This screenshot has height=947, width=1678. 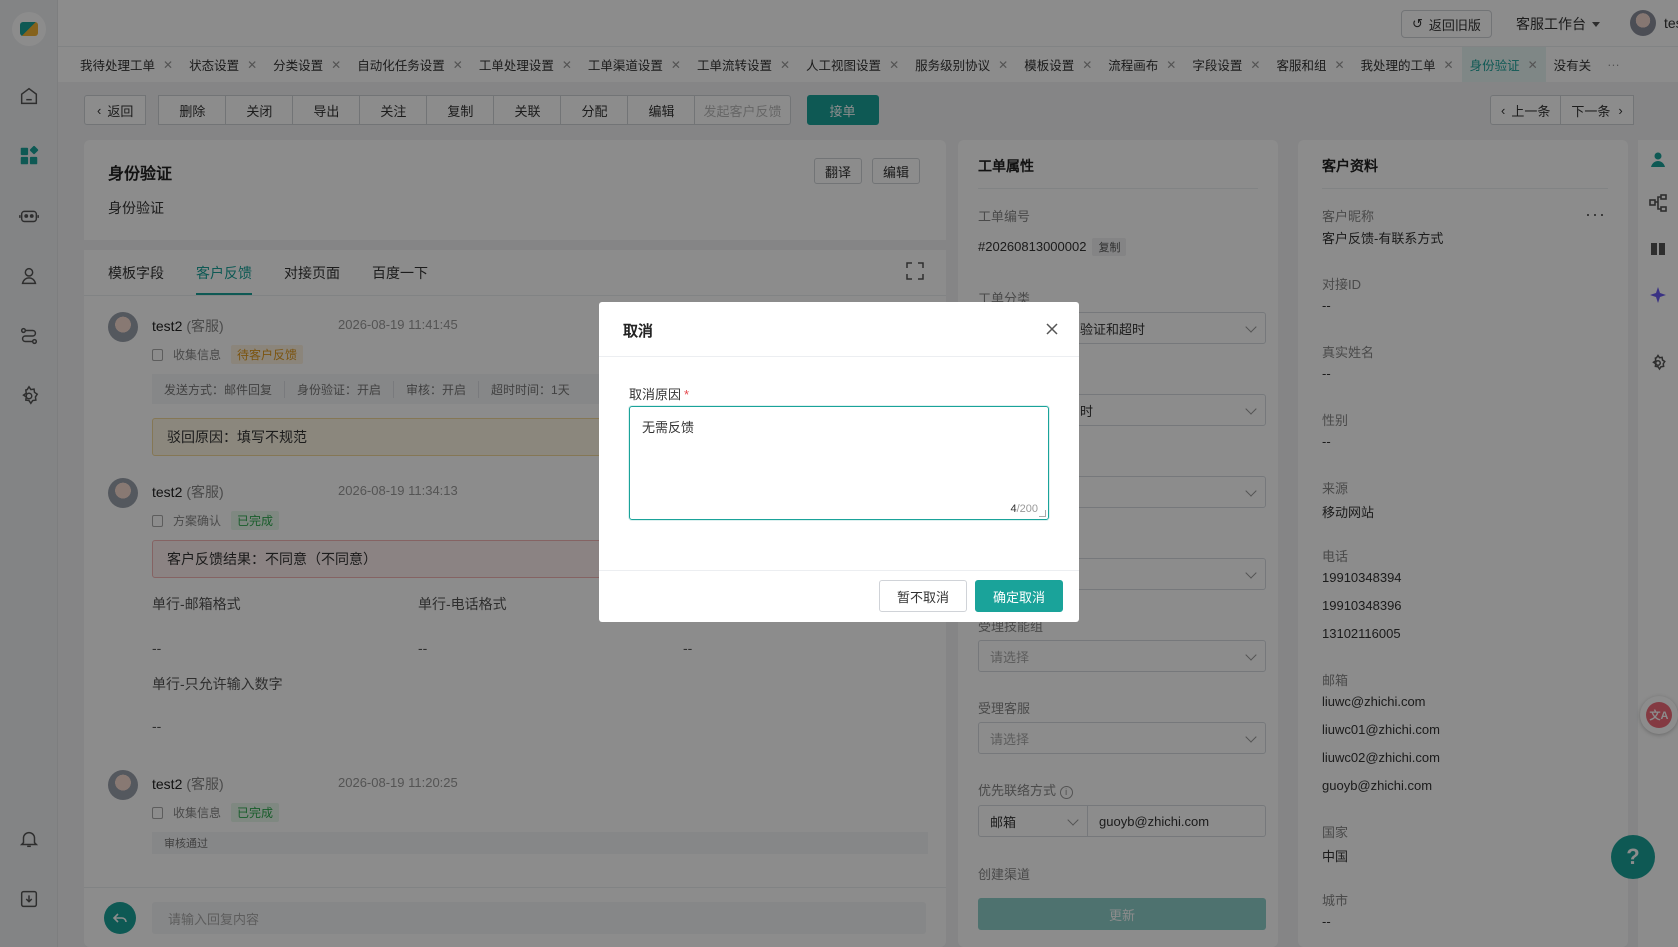 I want to click on resize-handle, so click(x=1042, y=513).